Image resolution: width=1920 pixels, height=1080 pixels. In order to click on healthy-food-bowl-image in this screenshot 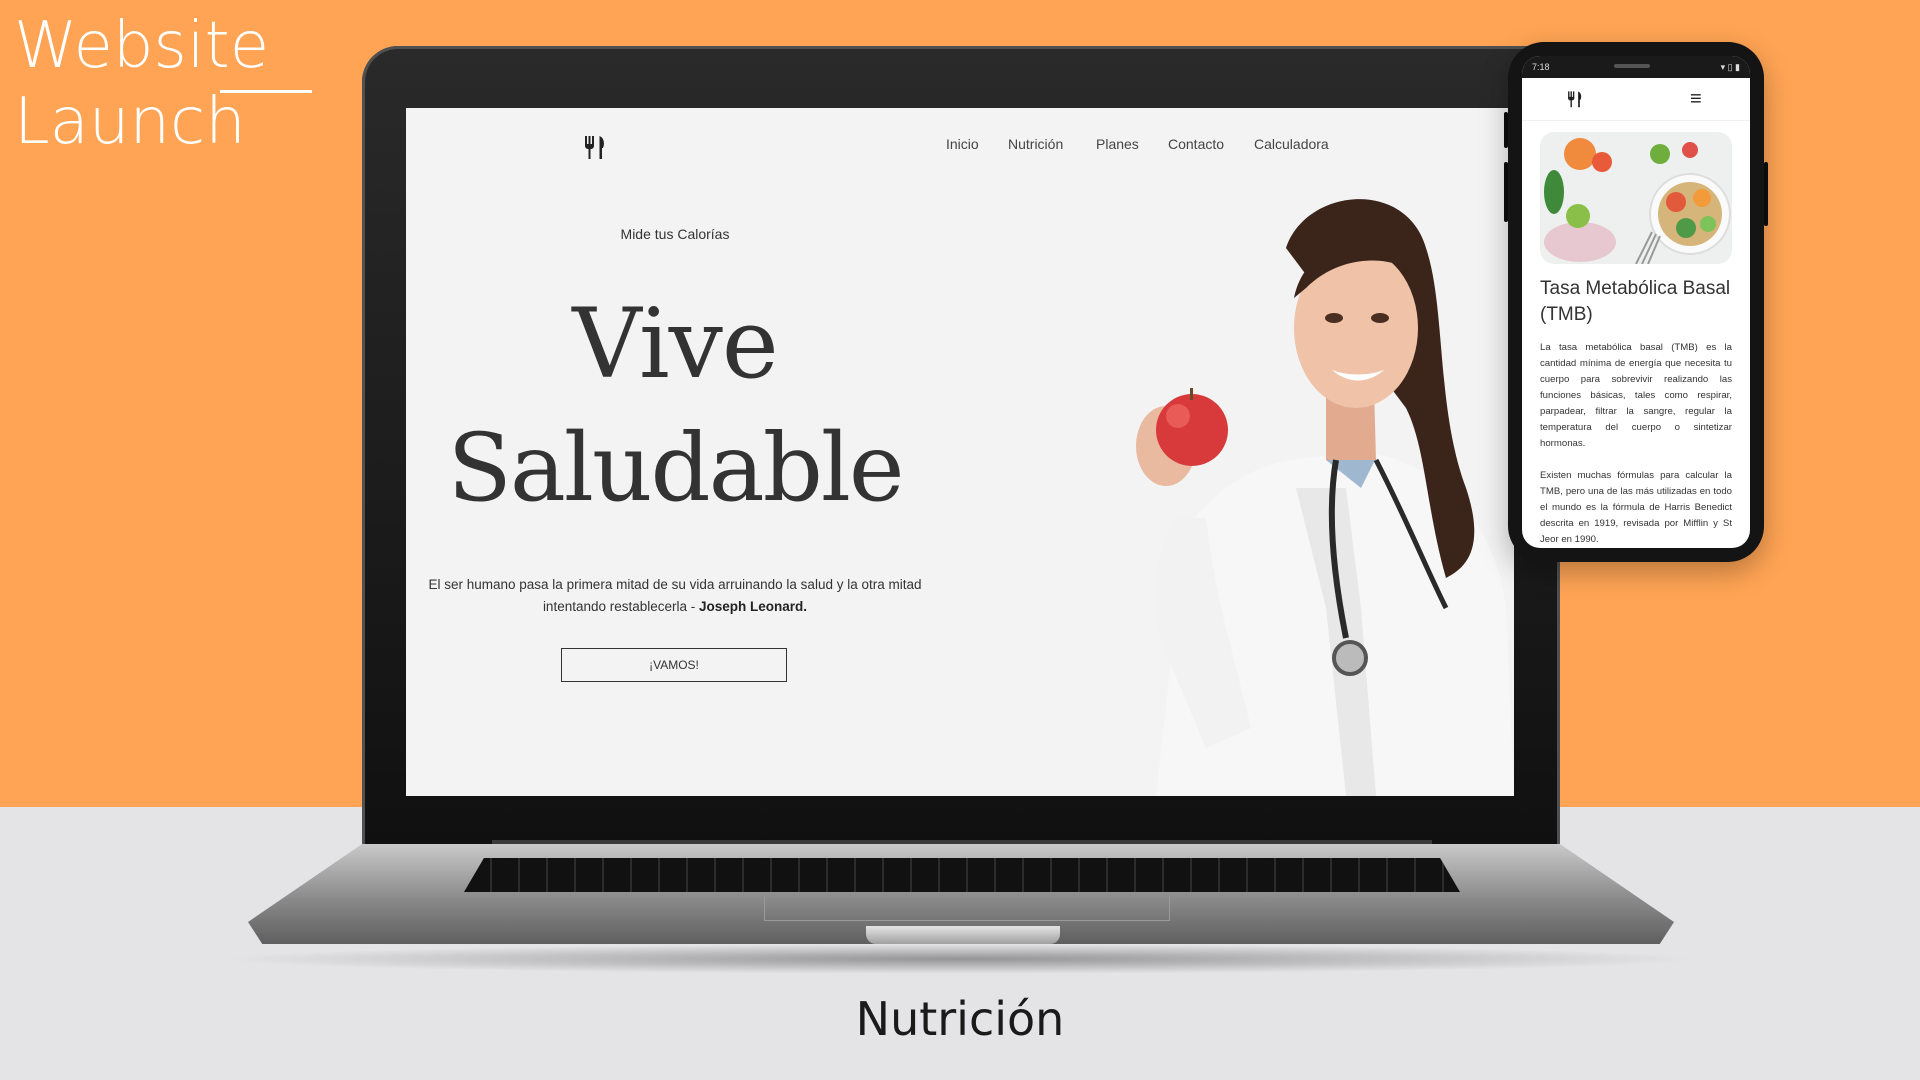, I will do `click(1636, 198)`.